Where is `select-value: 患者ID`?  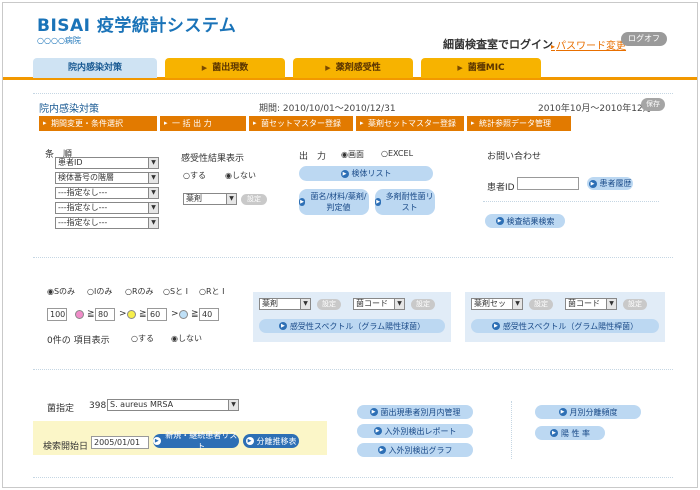
select-value: 患者ID is located at coordinates (70, 162).